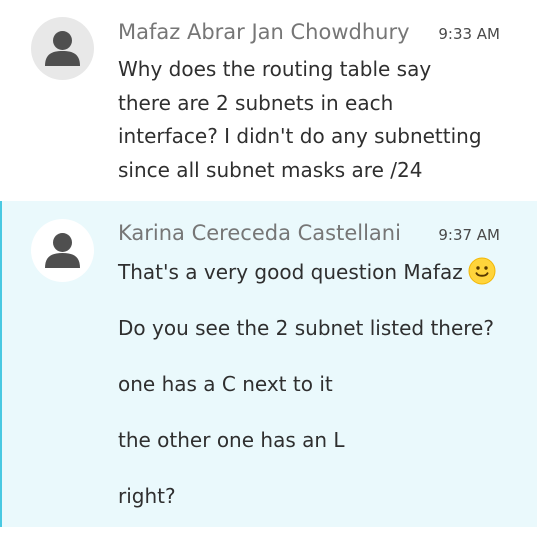 Image resolution: width=537 pixels, height=537 pixels. Describe the element at coordinates (290, 272) in the screenshot. I see `message-text: That's a very good question Mafaz` at that location.